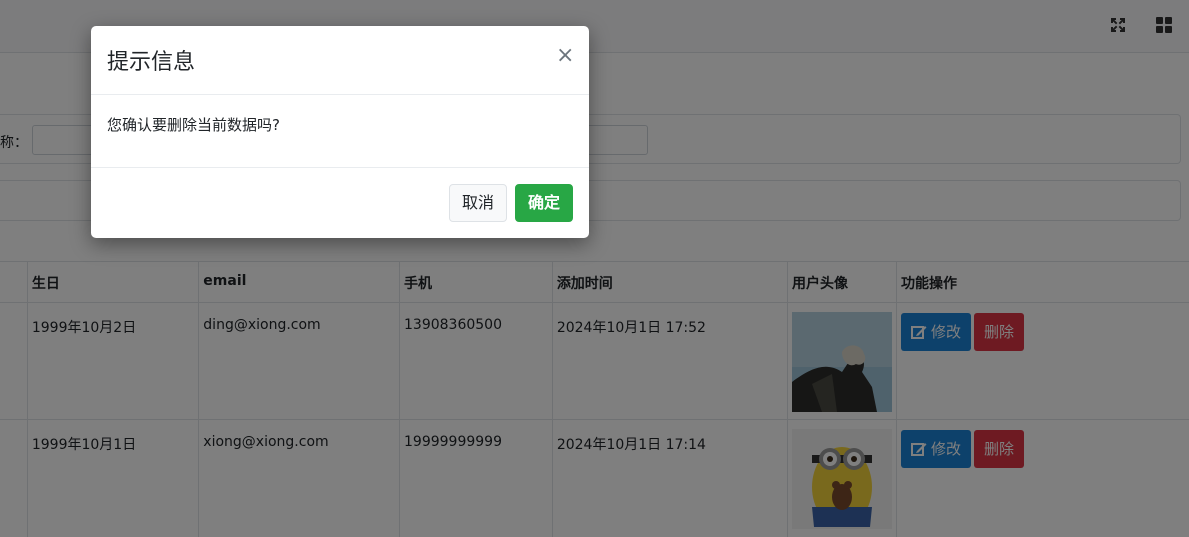 Image resolution: width=1189 pixels, height=537 pixels. Describe the element at coordinates (193, 125) in the screenshot. I see `dialog-message: 您确认要删除当前数据吗?` at that location.